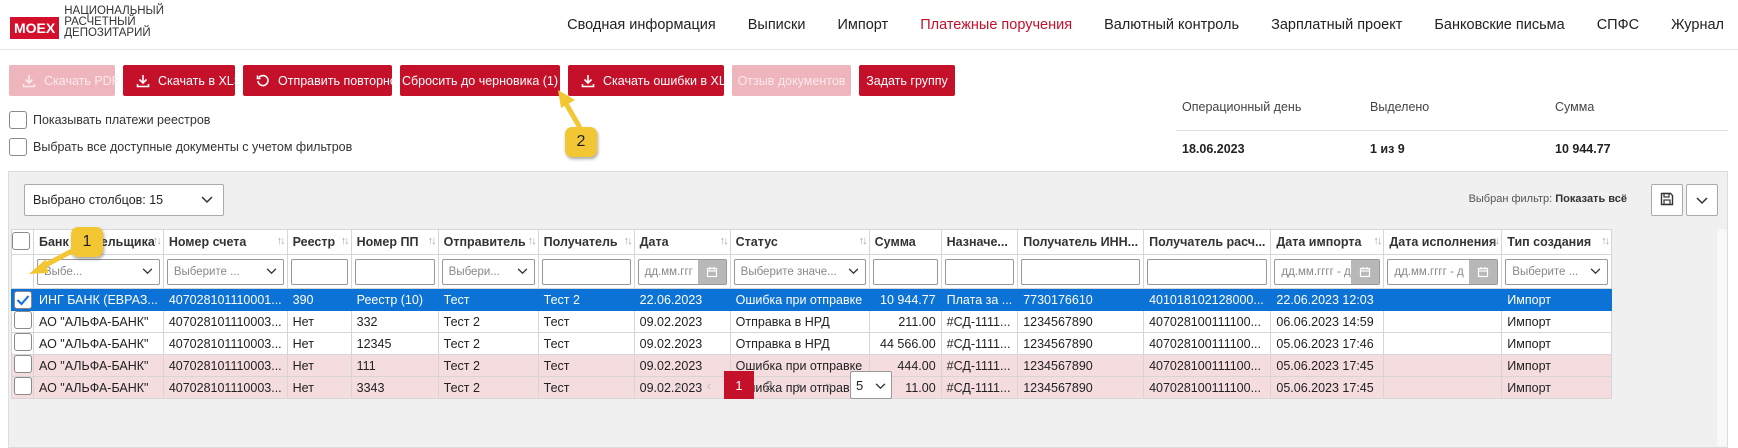 Image resolution: width=1738 pixels, height=448 pixels. Describe the element at coordinates (64, 80) in the screenshot. I see `download-pdf-button: Скачать PDF` at that location.